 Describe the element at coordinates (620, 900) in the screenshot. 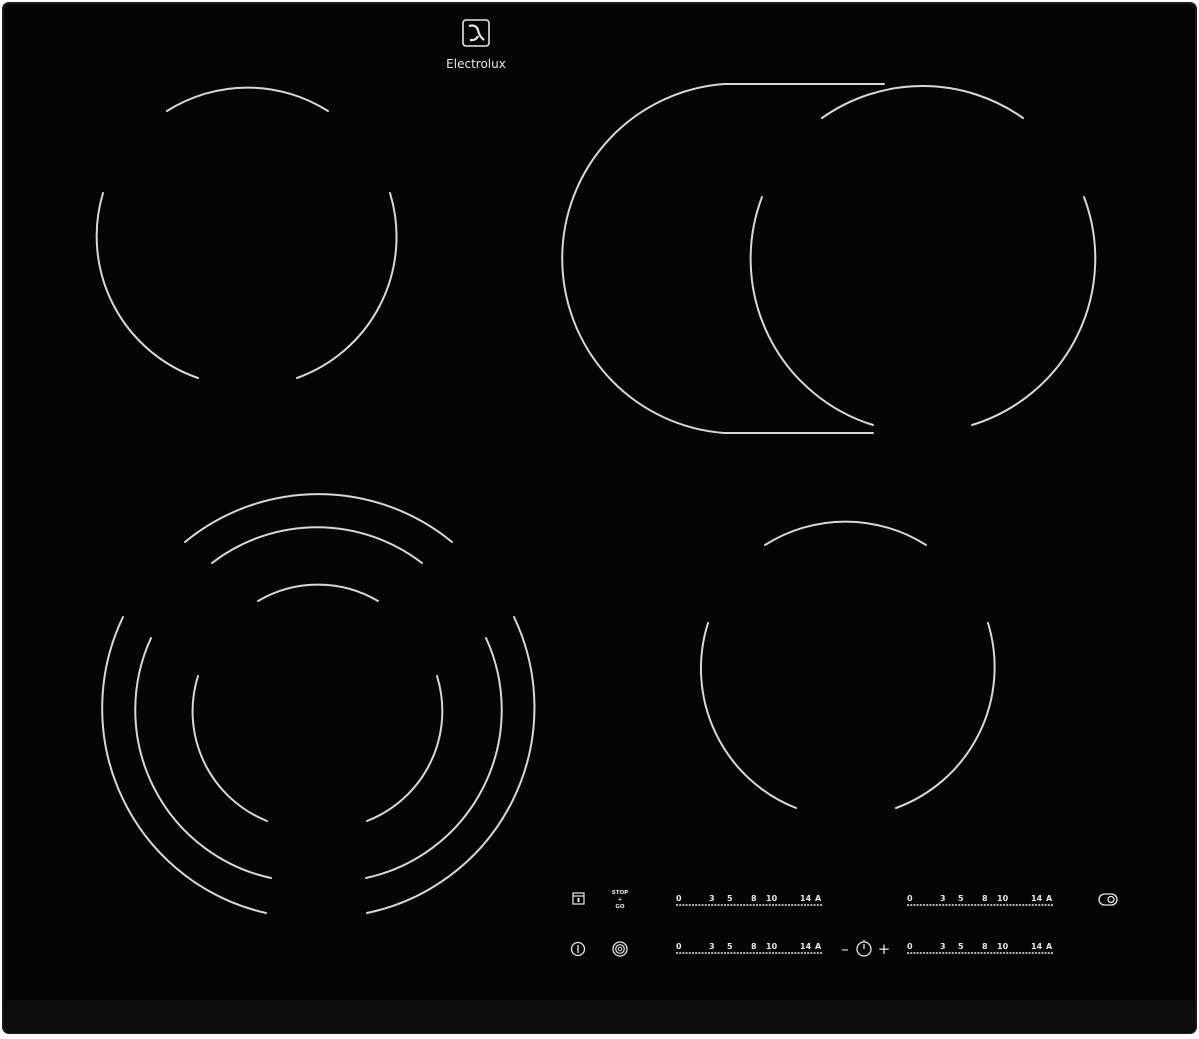

I see `stop-go-label-2: +` at that location.